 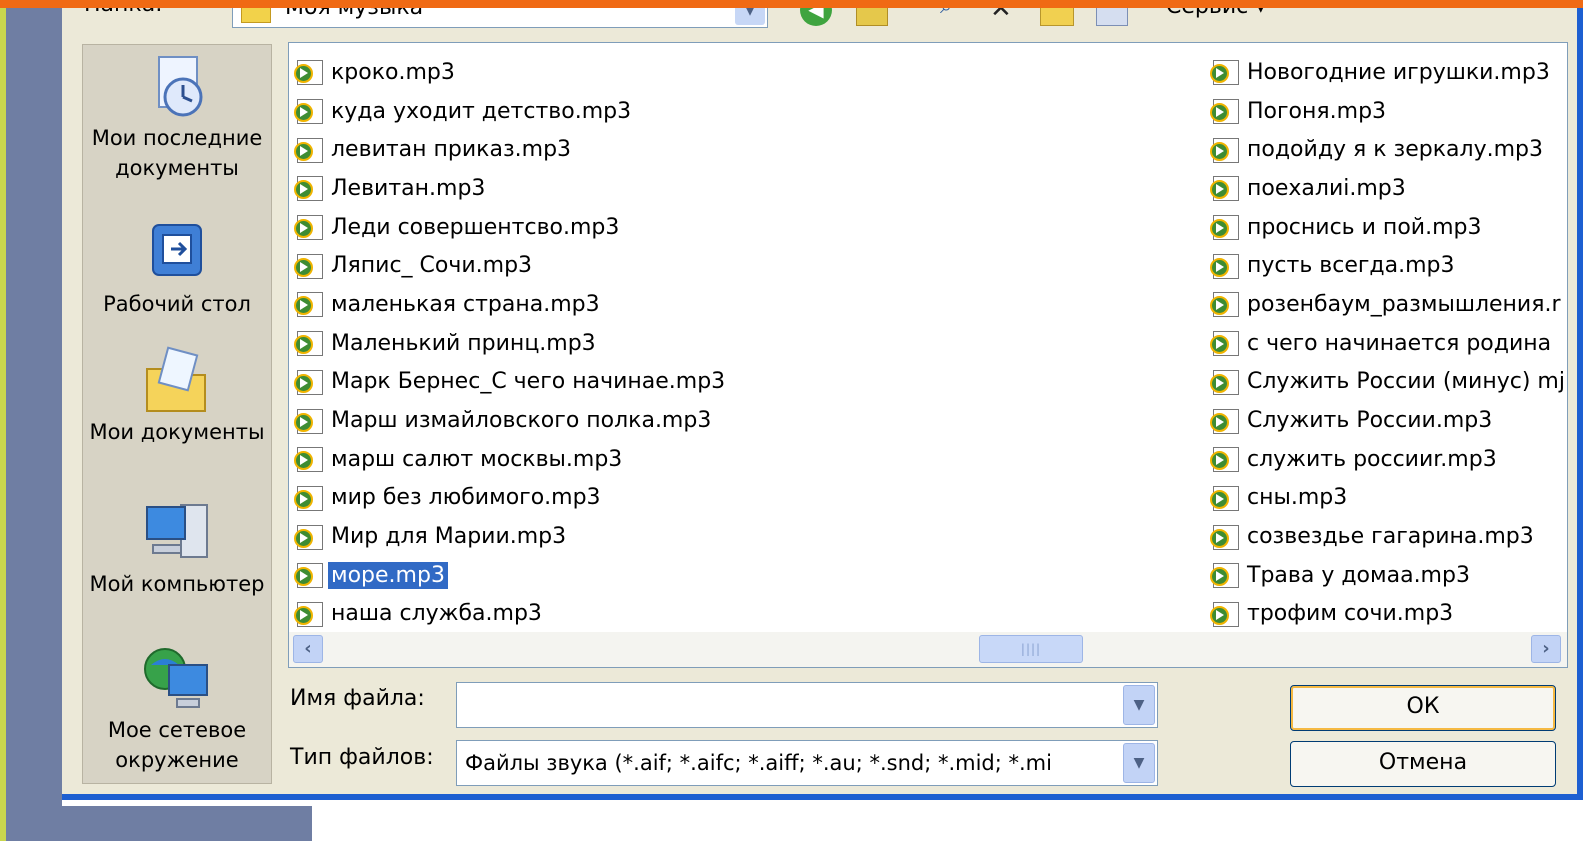 What do you see at coordinates (177, 381) in the screenshot?
I see `my-documents-icon` at bounding box center [177, 381].